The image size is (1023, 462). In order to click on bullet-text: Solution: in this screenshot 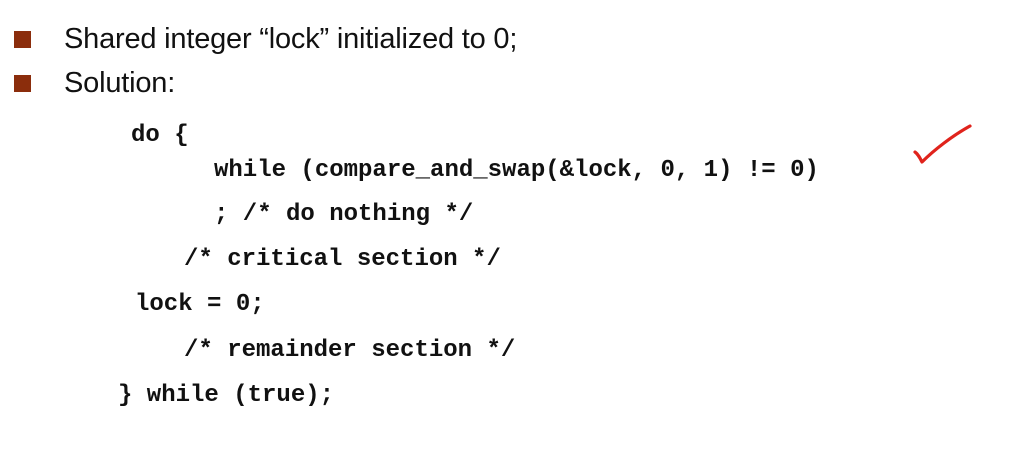, I will do `click(120, 82)`.